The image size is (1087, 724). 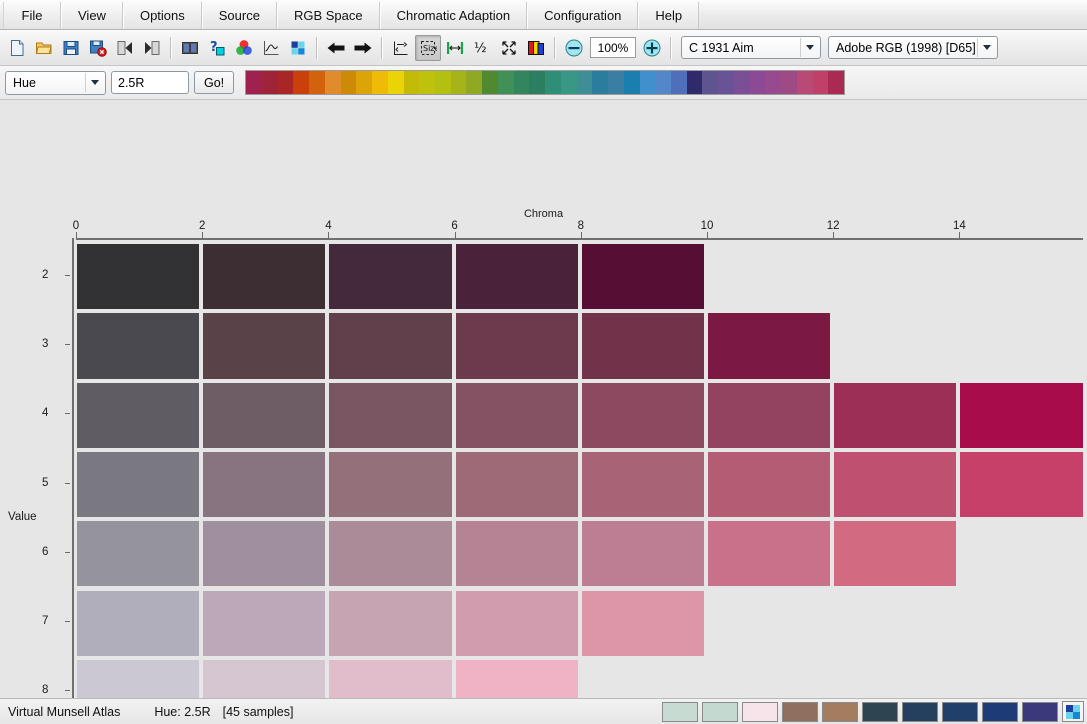 I want to click on aim-illuminant-select: C 1931 Aim, so click(x=751, y=47).